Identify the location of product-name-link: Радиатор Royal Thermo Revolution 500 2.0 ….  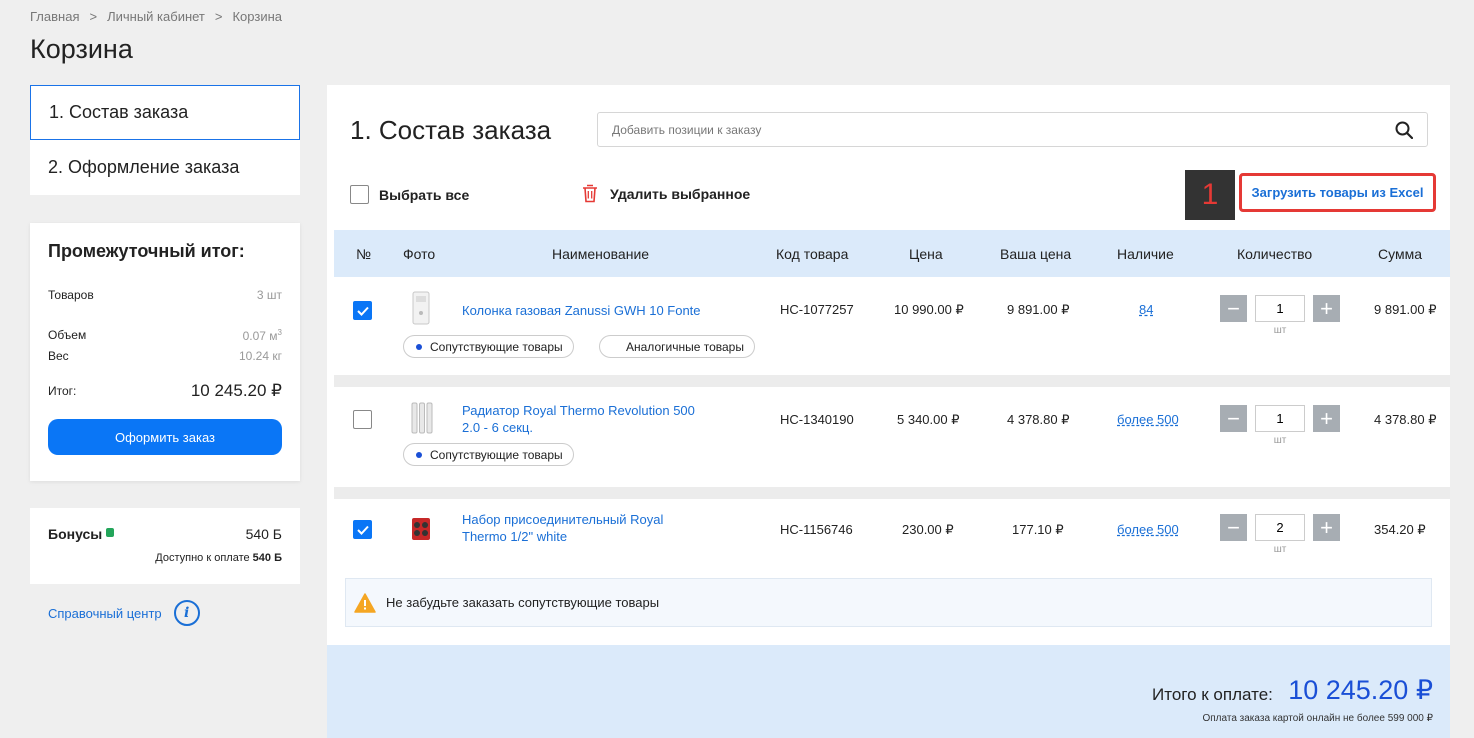
(578, 419).